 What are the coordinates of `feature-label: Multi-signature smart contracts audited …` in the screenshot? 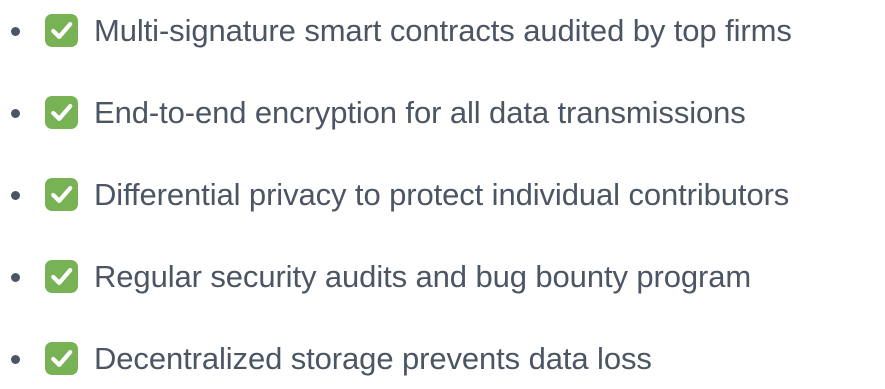 It's located at (443, 30).